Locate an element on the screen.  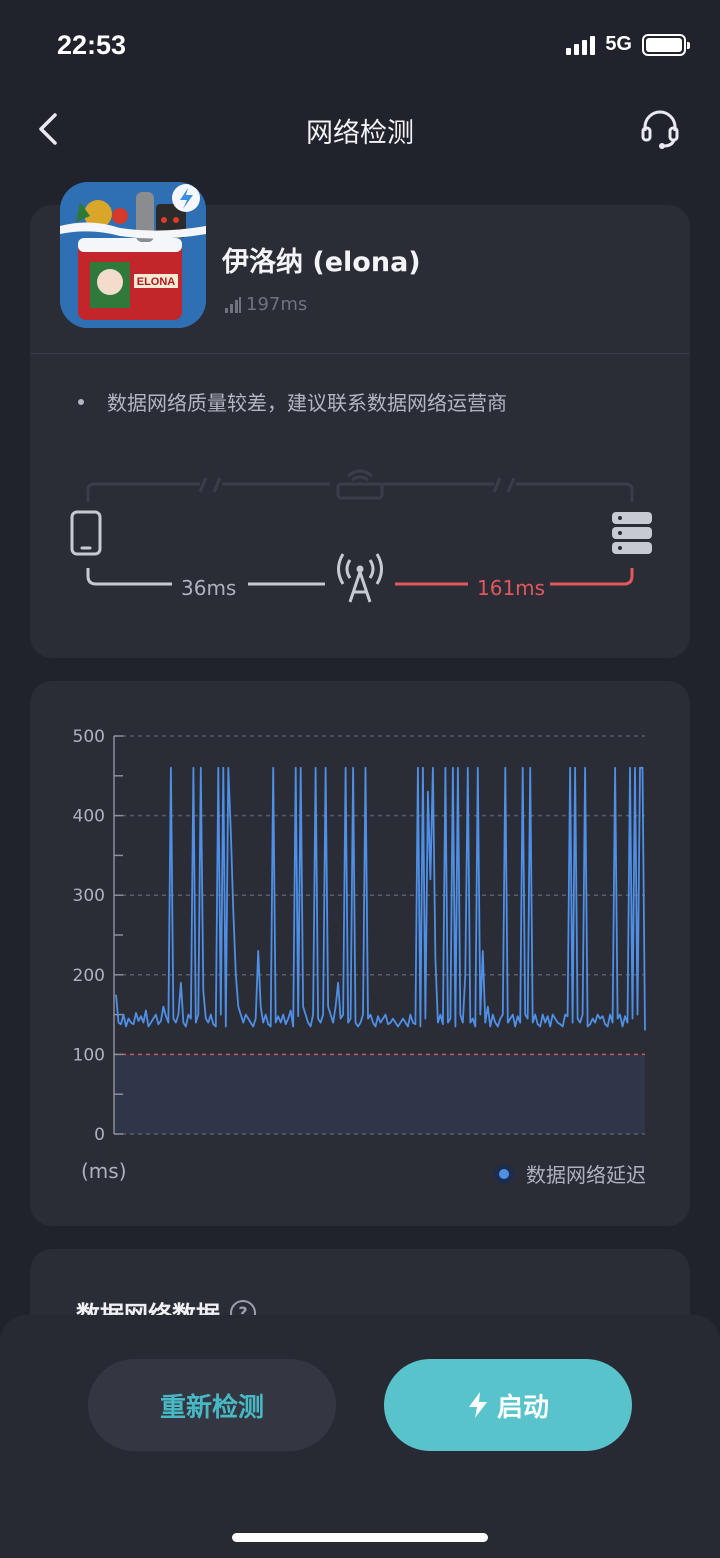
phone-icon is located at coordinates (86, 533).